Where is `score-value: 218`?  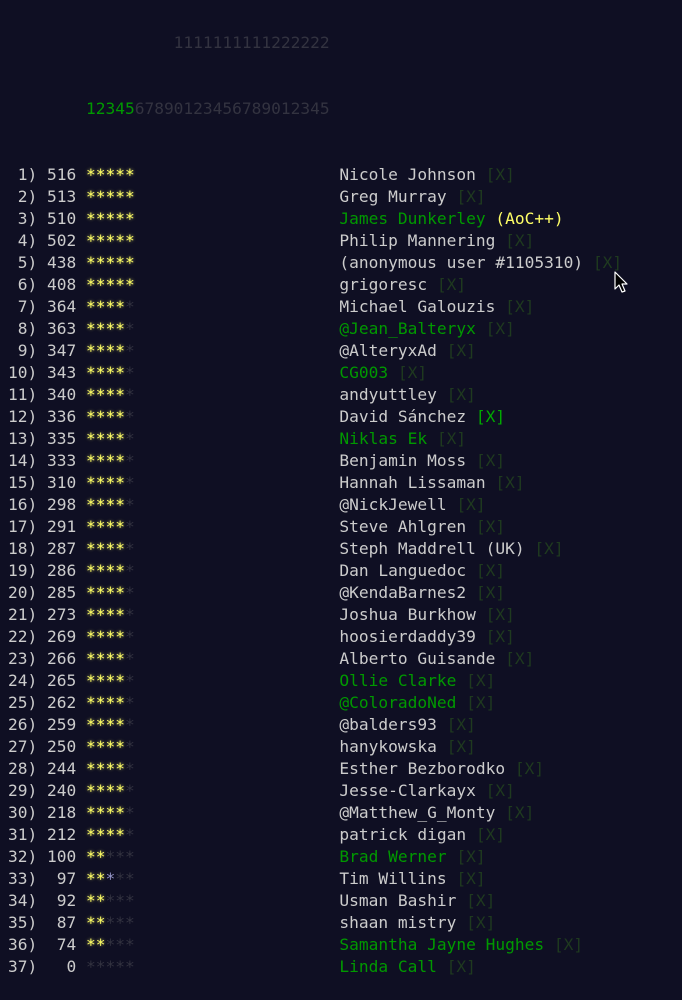
score-value: 218 is located at coordinates (62, 812).